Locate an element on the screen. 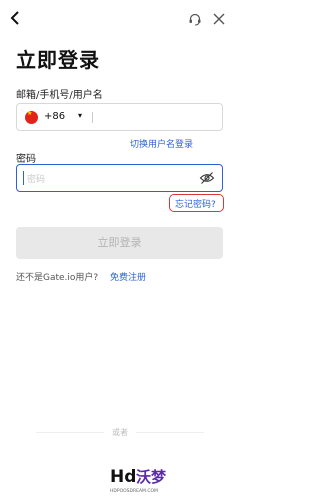 The image size is (320, 500). svg-text: 沃梦 is located at coordinates (151, 477).